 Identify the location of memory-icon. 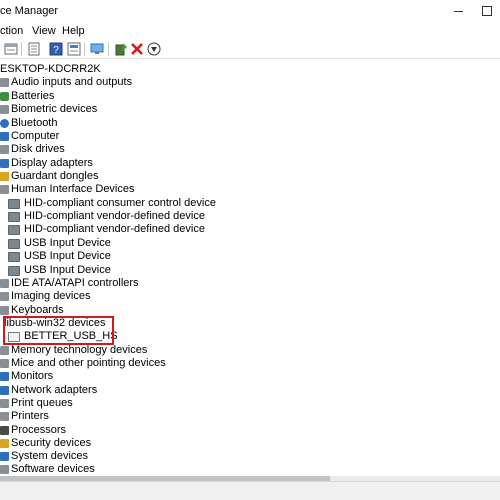
(4, 350).